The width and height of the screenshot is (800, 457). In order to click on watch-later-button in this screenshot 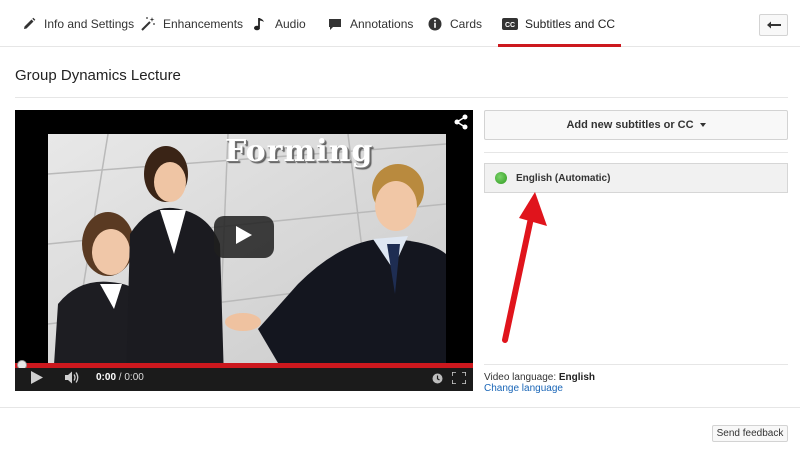, I will do `click(437, 379)`.